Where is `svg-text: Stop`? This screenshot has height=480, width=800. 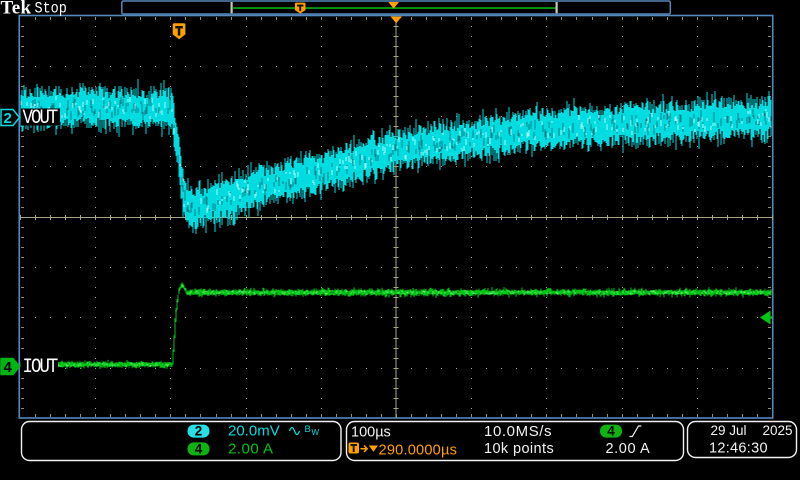
svg-text: Stop is located at coordinates (51, 9).